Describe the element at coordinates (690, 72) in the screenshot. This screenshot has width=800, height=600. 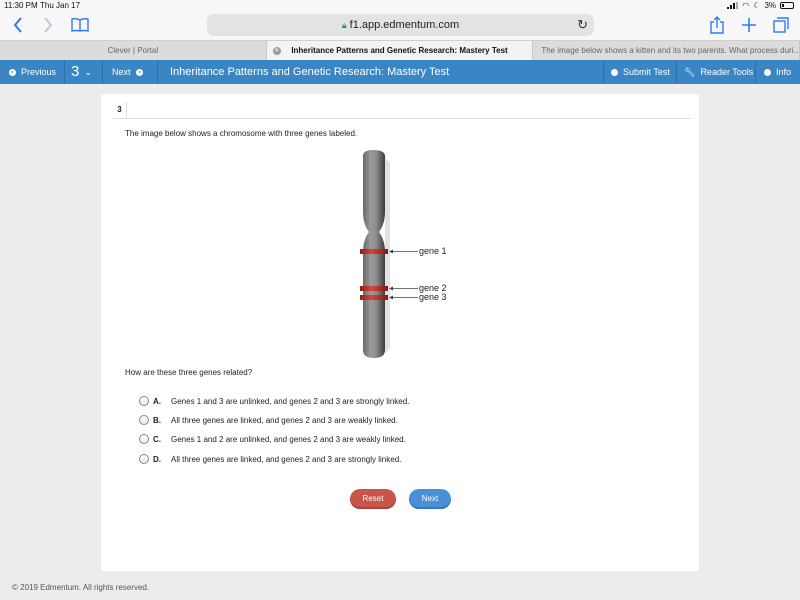
I see `wrench-icon: 🔧︎` at that location.